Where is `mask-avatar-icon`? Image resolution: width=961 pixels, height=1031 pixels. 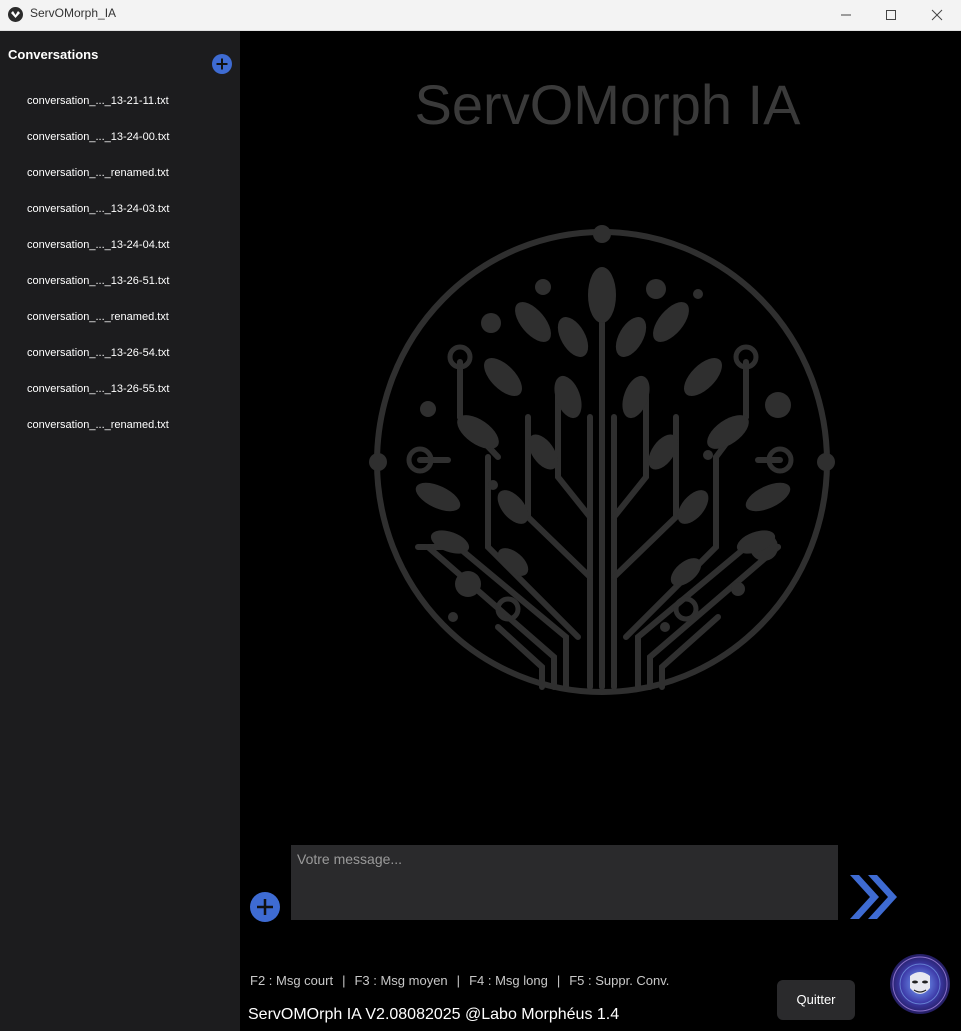 mask-avatar-icon is located at coordinates (920, 984).